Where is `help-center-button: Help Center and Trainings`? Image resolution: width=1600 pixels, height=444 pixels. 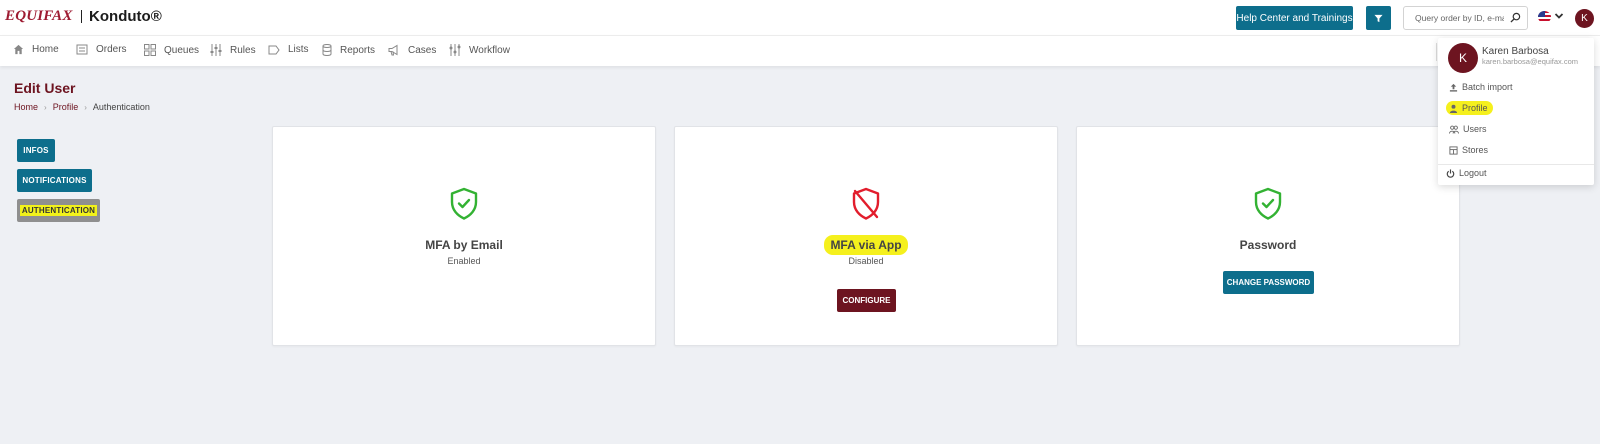 help-center-button: Help Center and Trainings is located at coordinates (1294, 18).